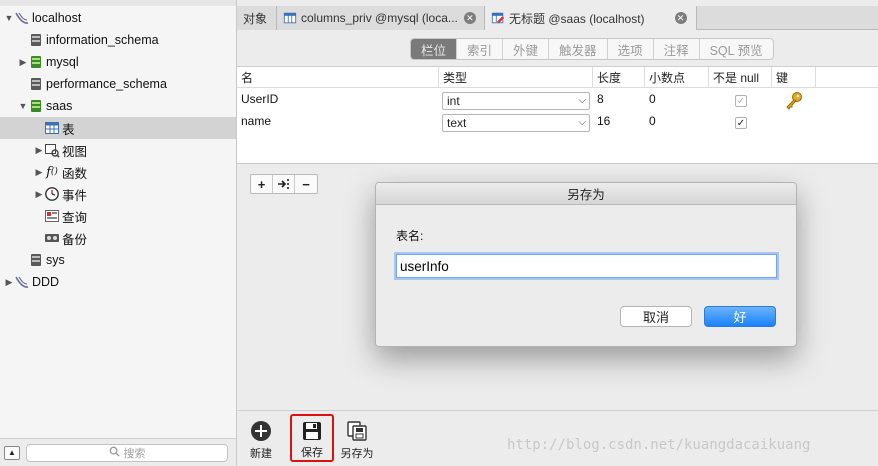 This screenshot has width=878, height=466. Describe the element at coordinates (656, 316) in the screenshot. I see `cancel-button: 取消` at that location.